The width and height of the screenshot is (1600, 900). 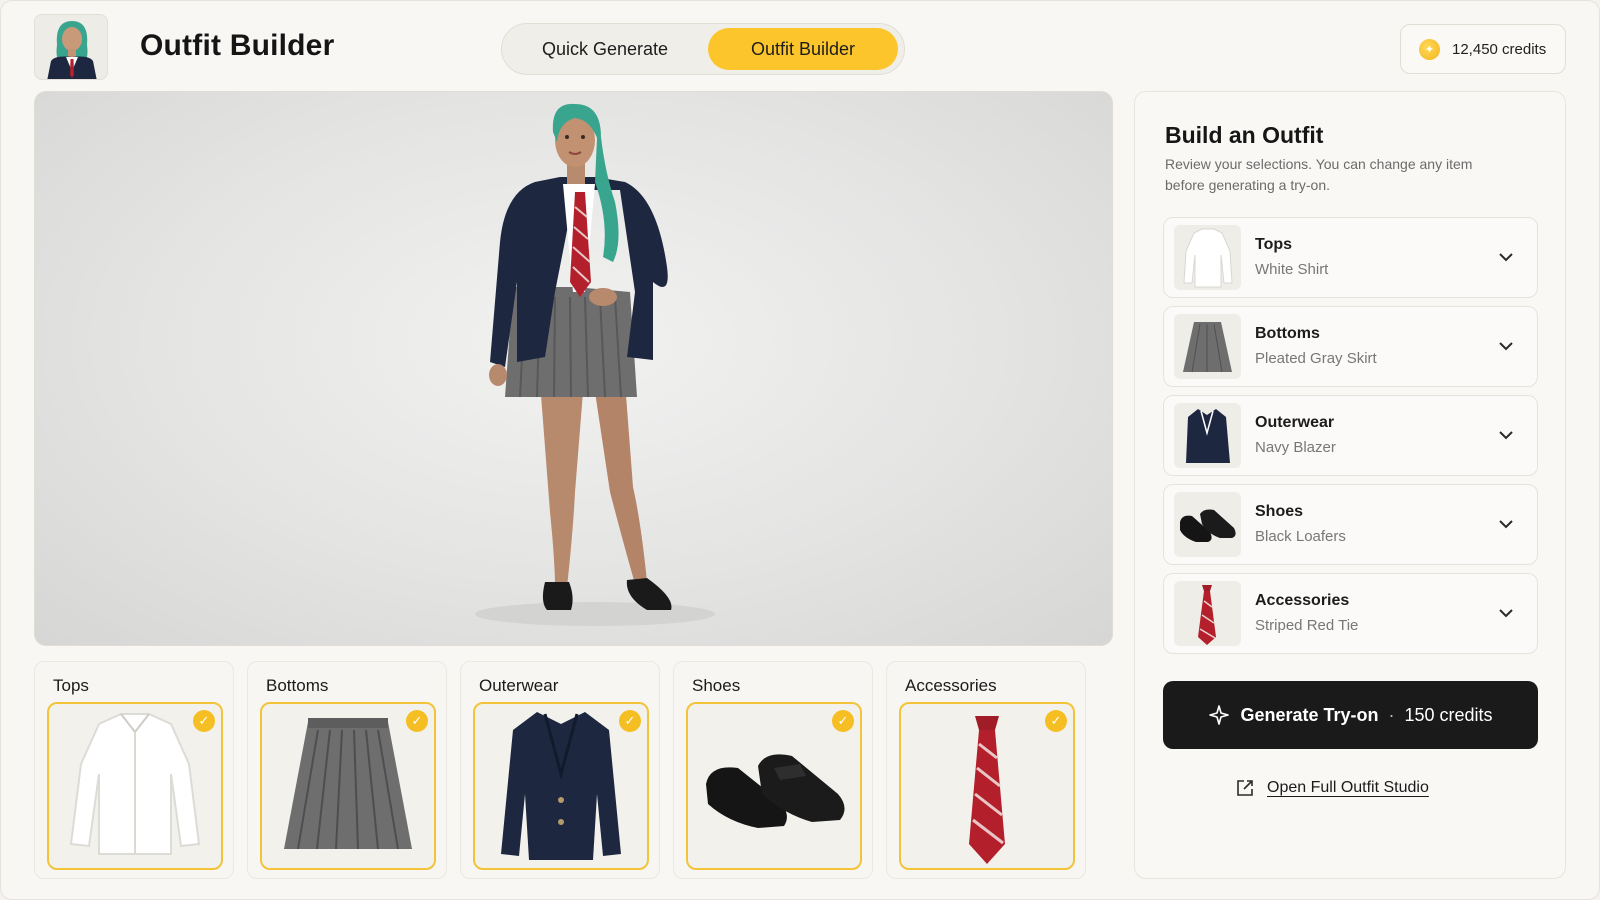 What do you see at coordinates (237, 45) in the screenshot?
I see `page-title: Outfit Builder` at bounding box center [237, 45].